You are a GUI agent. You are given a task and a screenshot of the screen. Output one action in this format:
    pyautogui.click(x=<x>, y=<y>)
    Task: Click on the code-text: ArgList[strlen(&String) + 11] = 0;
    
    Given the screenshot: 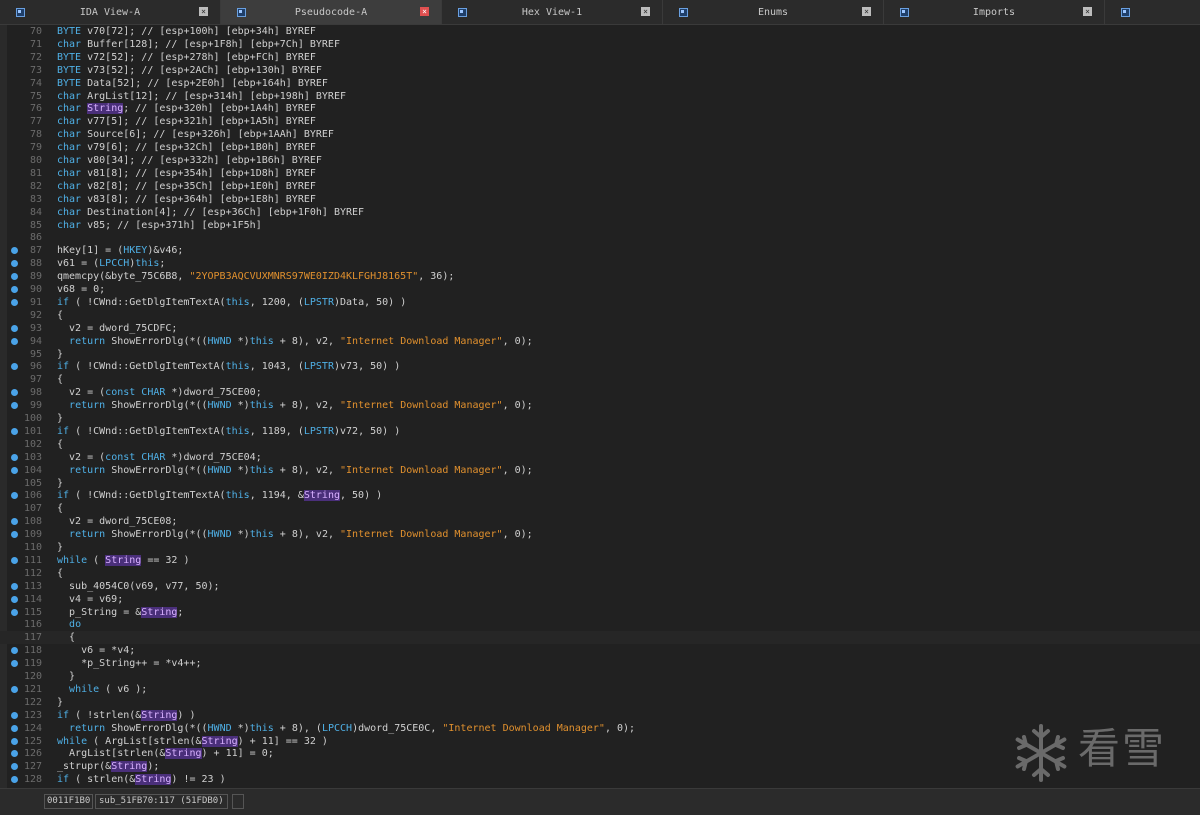 What is the action you would take?
    pyautogui.click(x=165, y=753)
    